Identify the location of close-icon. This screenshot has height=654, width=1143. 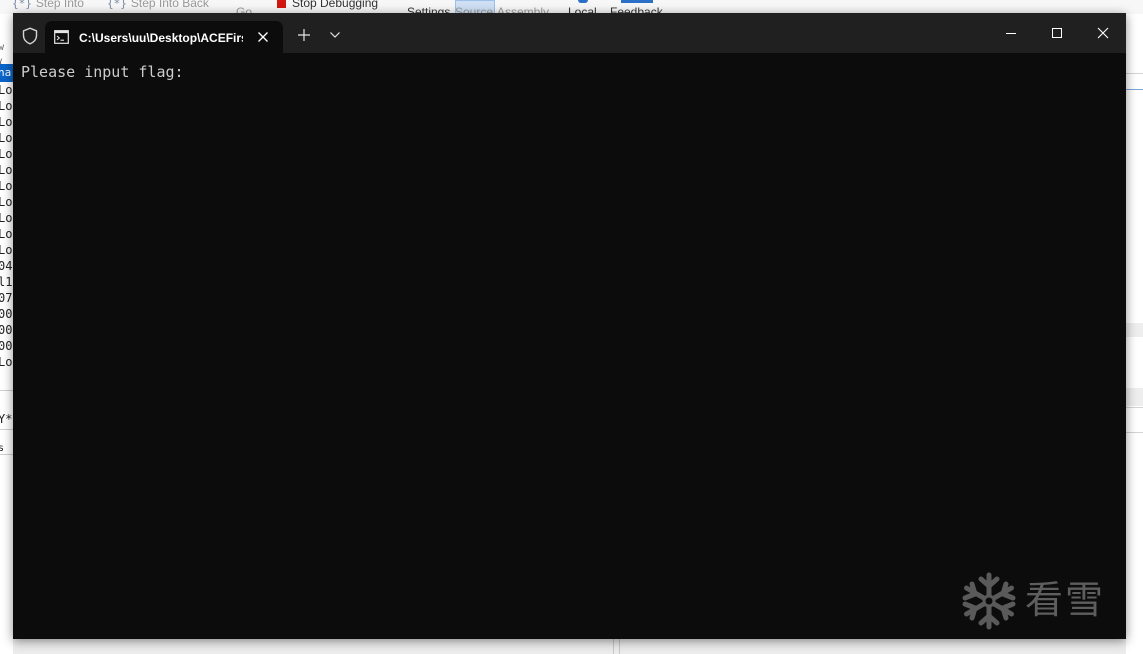
(1103, 33).